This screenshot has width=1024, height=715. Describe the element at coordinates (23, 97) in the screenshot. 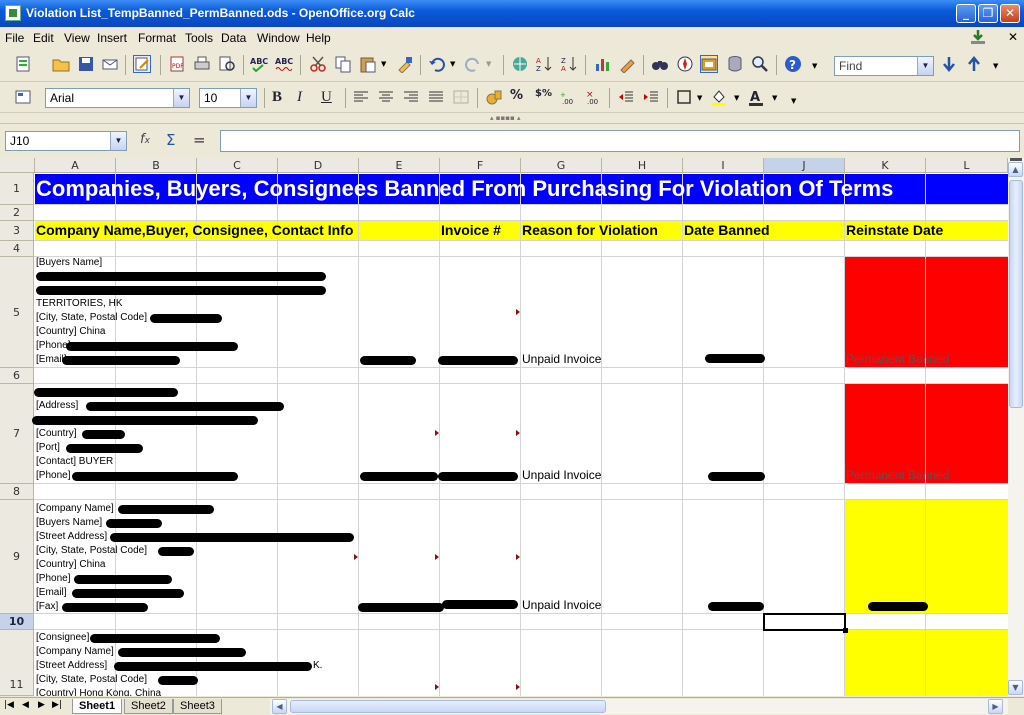

I see `styles-formatting-icon` at that location.